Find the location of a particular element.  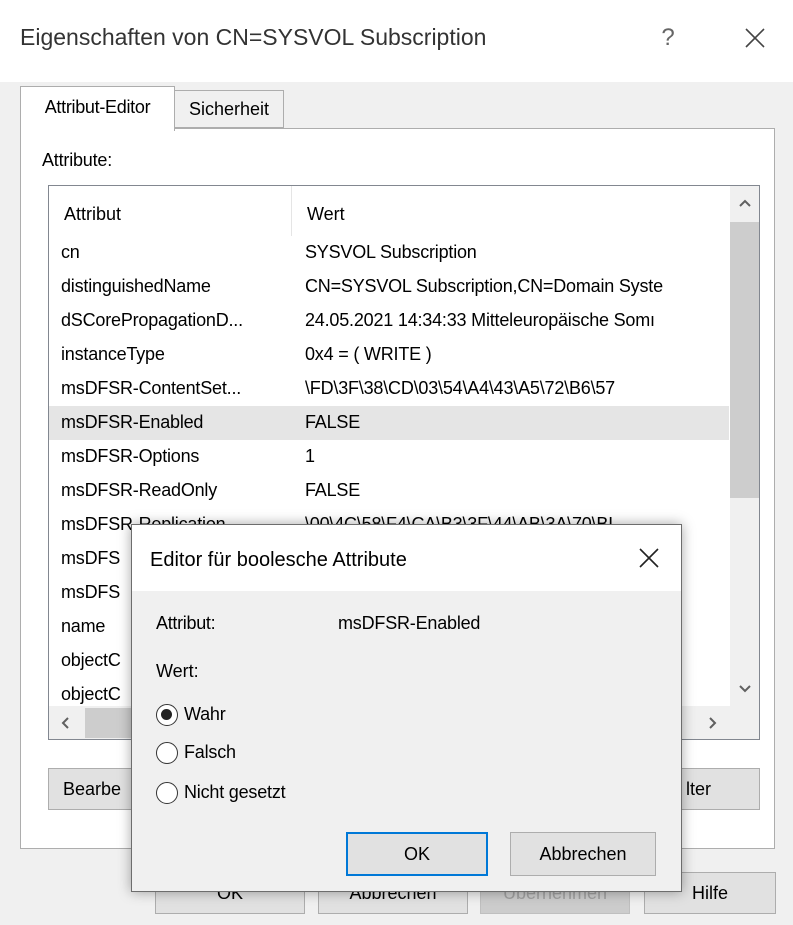

dialog-cancel-button: Abbrechen is located at coordinates (583, 854).